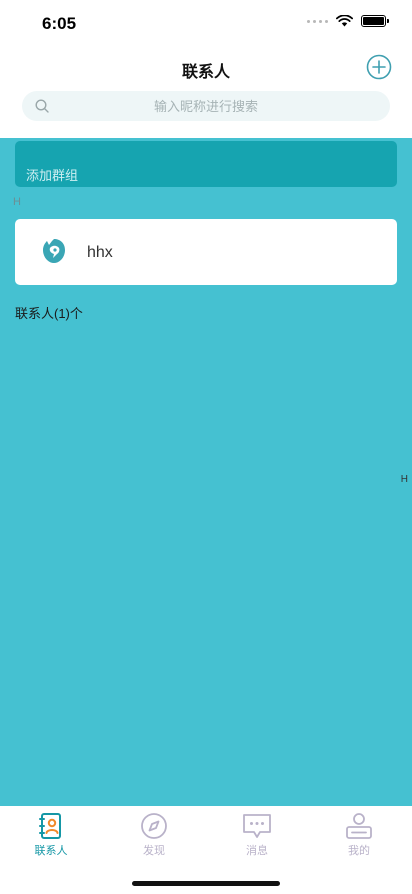 The height and width of the screenshot is (894, 412). I want to click on tab-messages: 消息, so click(257, 838).